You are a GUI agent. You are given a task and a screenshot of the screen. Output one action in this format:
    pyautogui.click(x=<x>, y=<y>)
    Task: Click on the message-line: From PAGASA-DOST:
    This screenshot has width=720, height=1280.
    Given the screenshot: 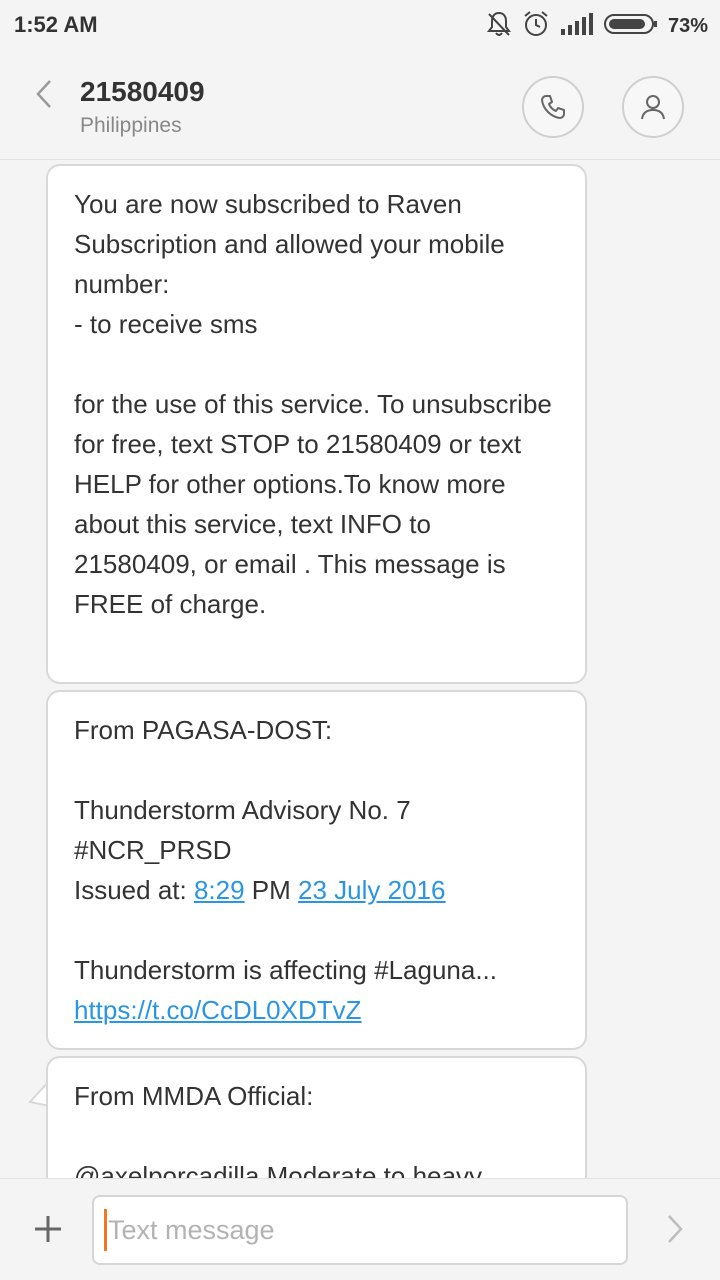 What is the action you would take?
    pyautogui.click(x=203, y=730)
    